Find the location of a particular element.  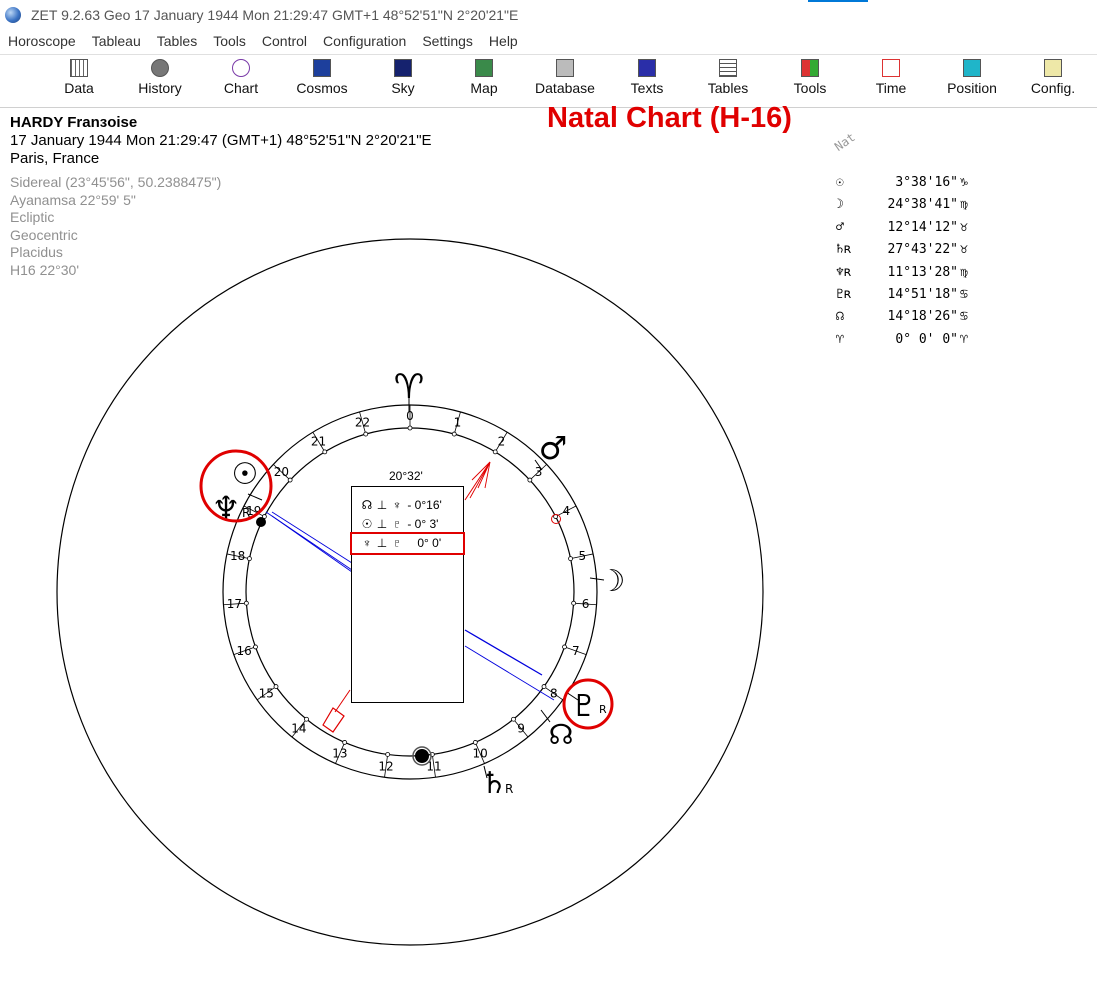

saturn-glyph: ♄ is located at coordinates (494, 783).